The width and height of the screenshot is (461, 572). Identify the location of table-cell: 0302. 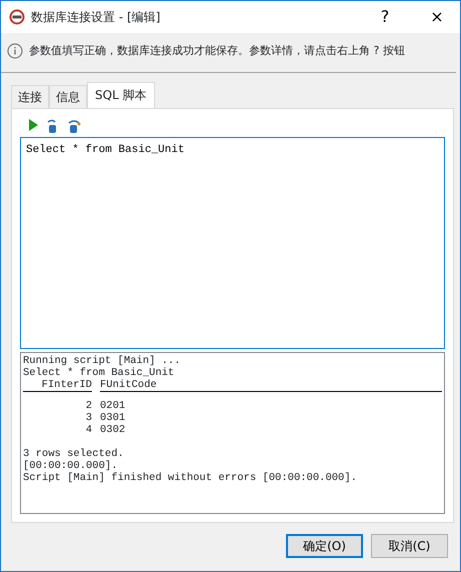
(113, 430).